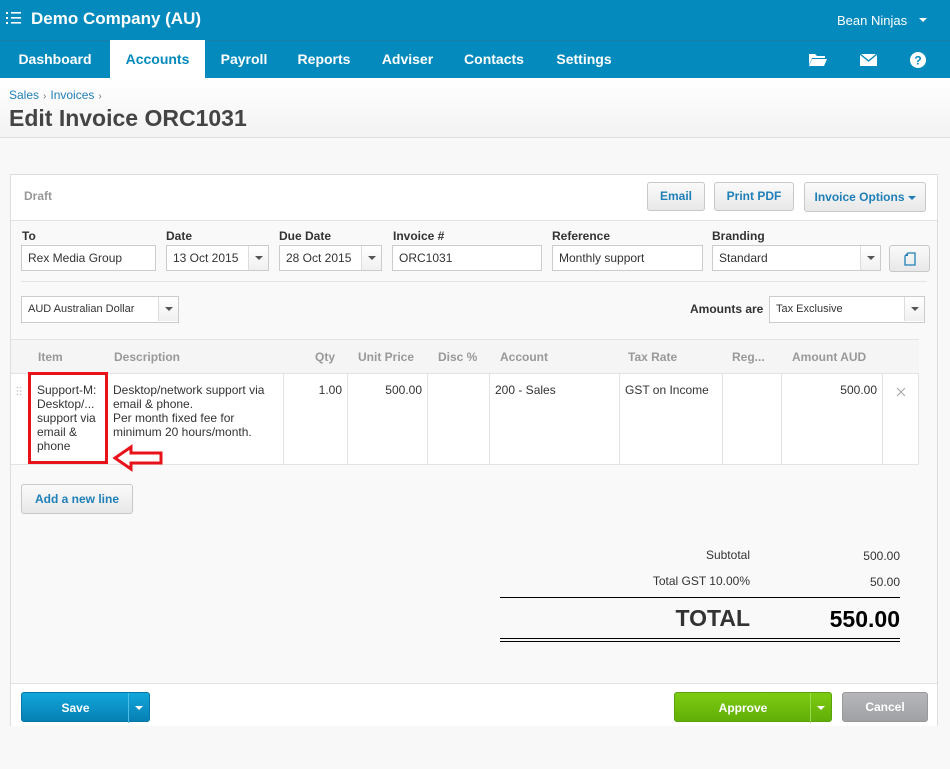  What do you see at coordinates (305, 236) in the screenshot?
I see `due-date-label: Due Date` at bounding box center [305, 236].